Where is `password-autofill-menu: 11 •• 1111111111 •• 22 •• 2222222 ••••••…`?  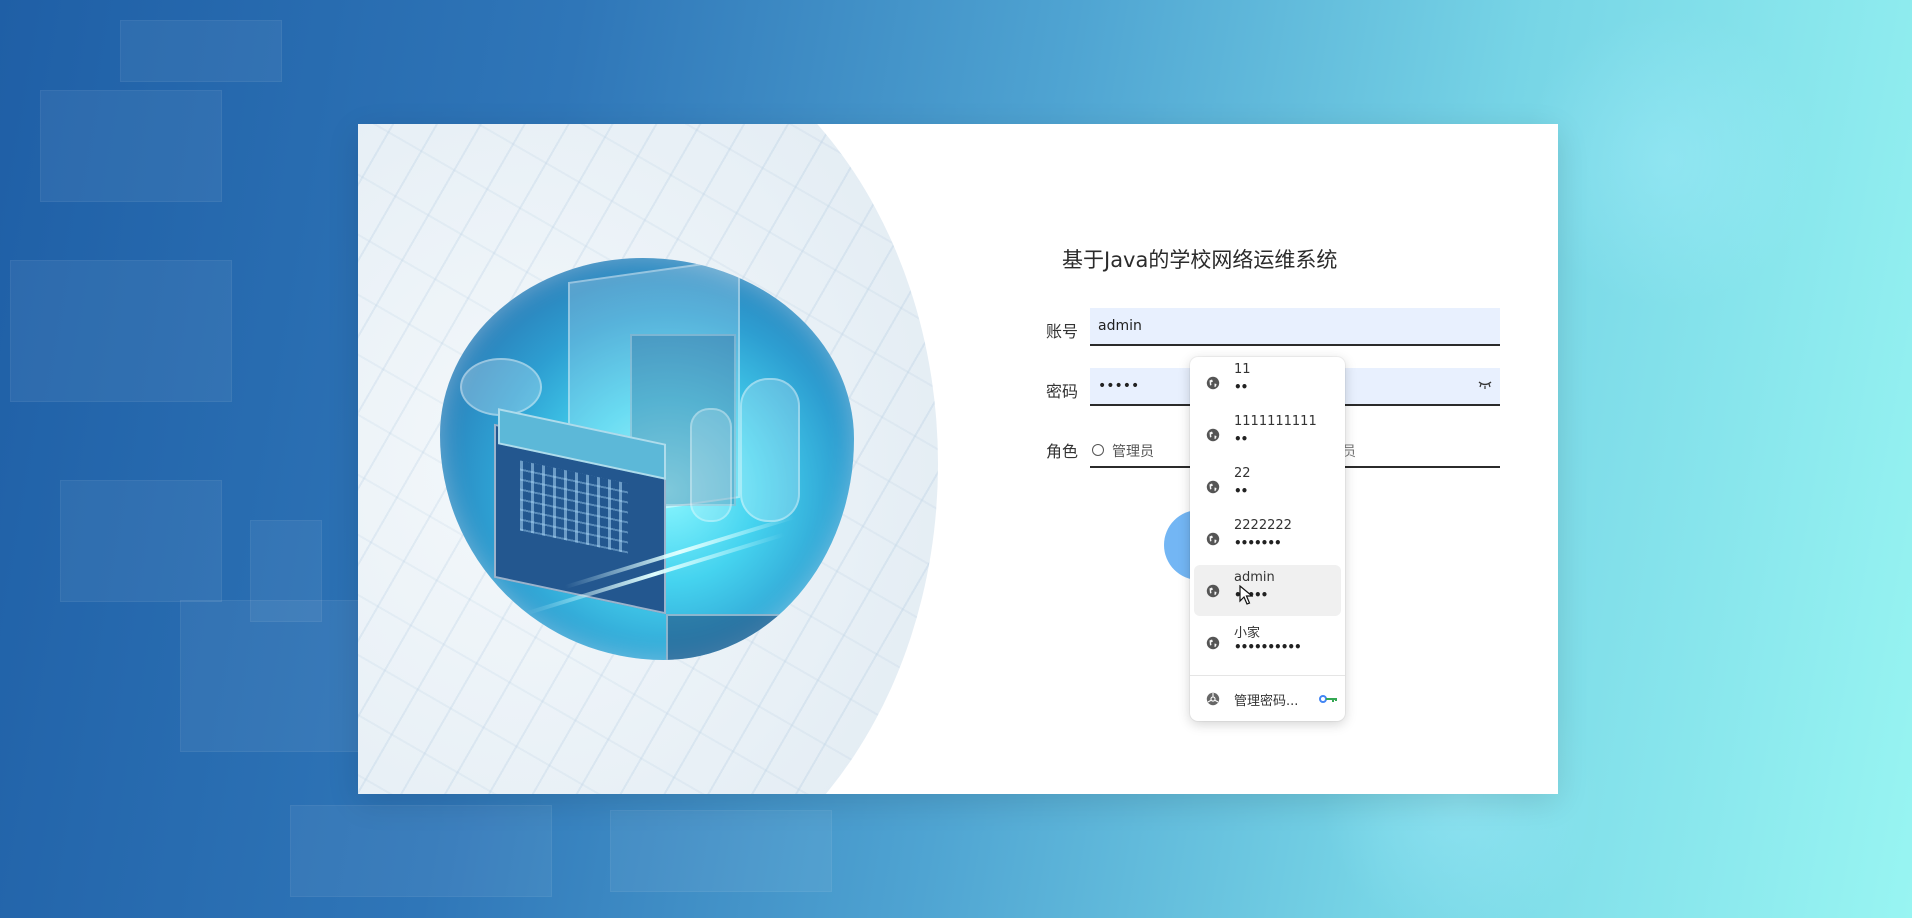
password-autofill-menu: 11 •• 1111111111 •• 22 •• 2222222 ••••••… is located at coordinates (1267, 539).